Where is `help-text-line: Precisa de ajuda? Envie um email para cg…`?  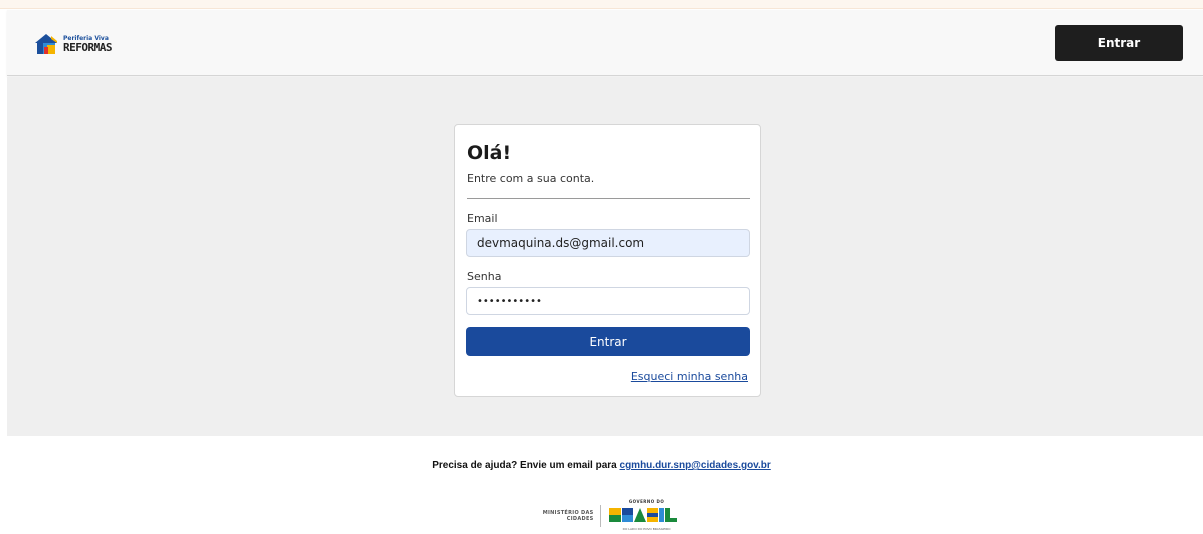 help-text-line: Precisa de ajuda? Envie um email para cg… is located at coordinates (601, 465).